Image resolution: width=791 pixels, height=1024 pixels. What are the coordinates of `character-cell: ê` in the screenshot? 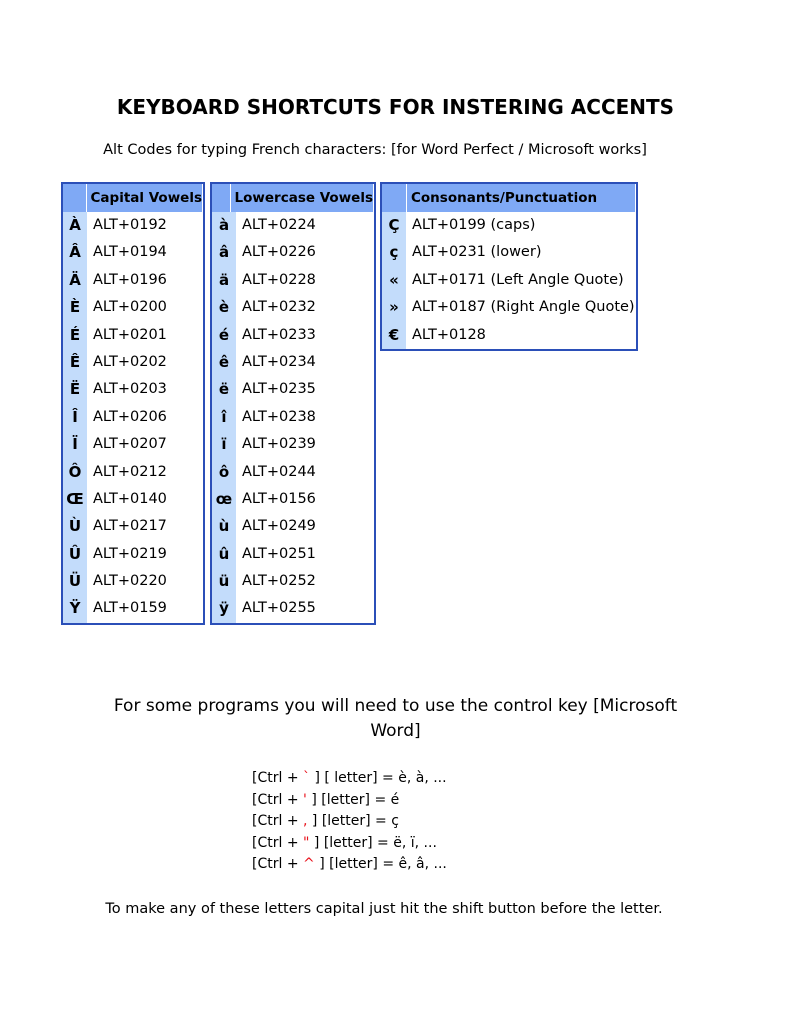 It's located at (224, 362).